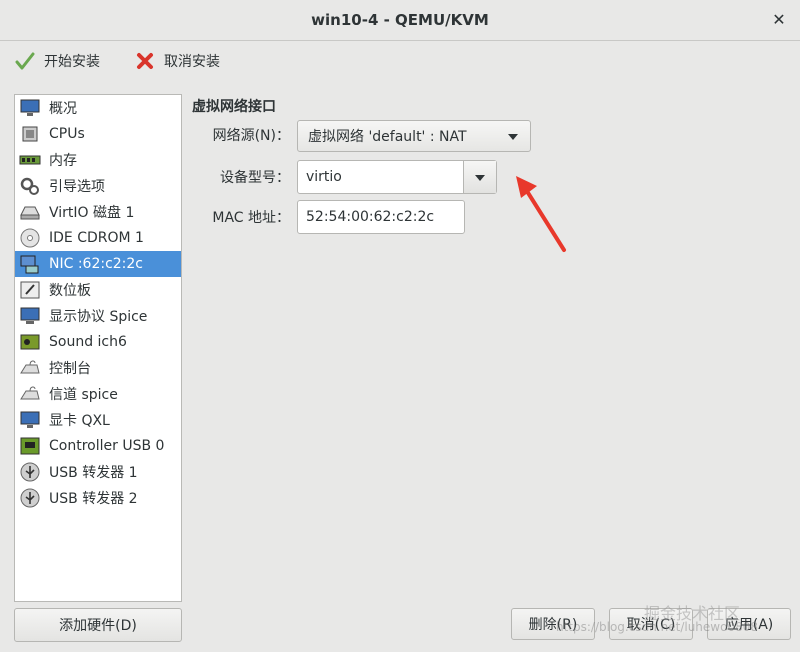 This screenshot has height=652, width=800. Describe the element at coordinates (779, 20) in the screenshot. I see `close-icon: ✕` at that location.